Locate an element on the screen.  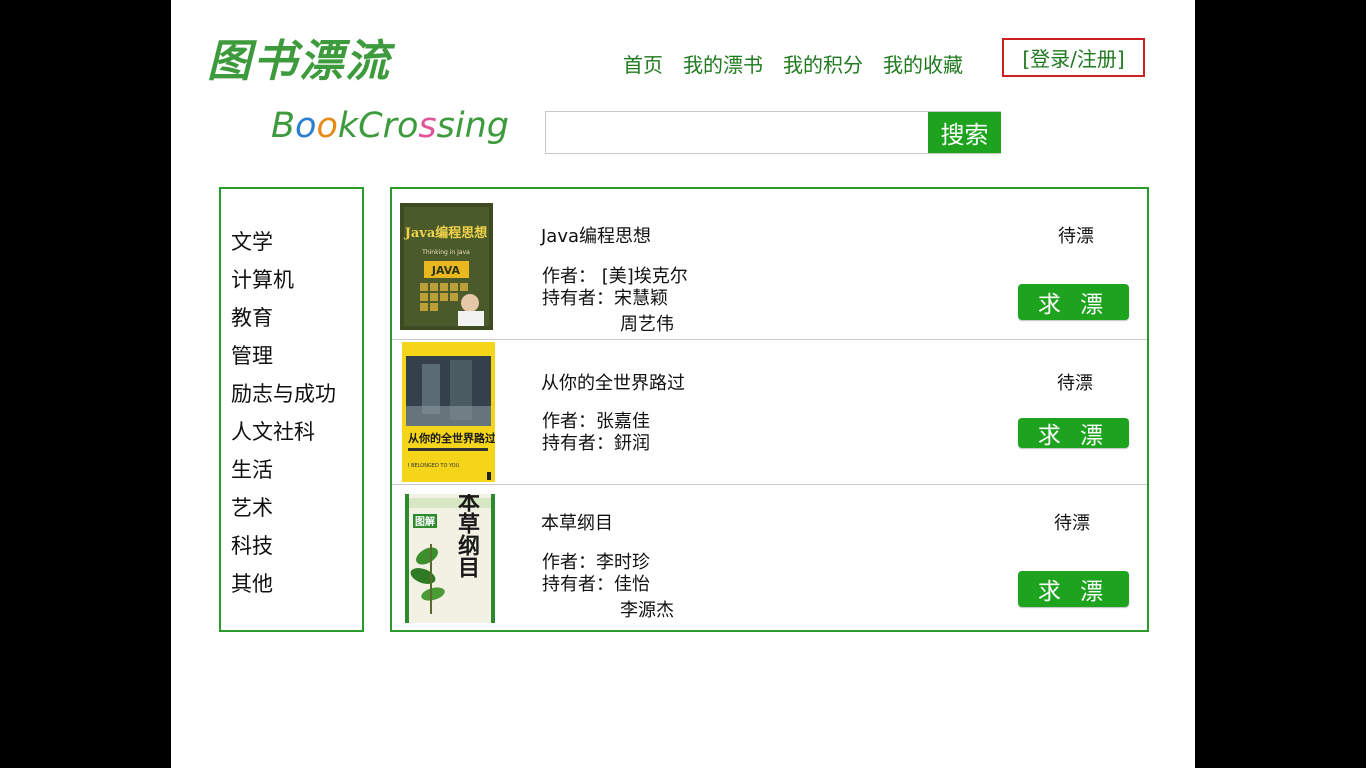
category-technology: 科技 is located at coordinates (296, 550).